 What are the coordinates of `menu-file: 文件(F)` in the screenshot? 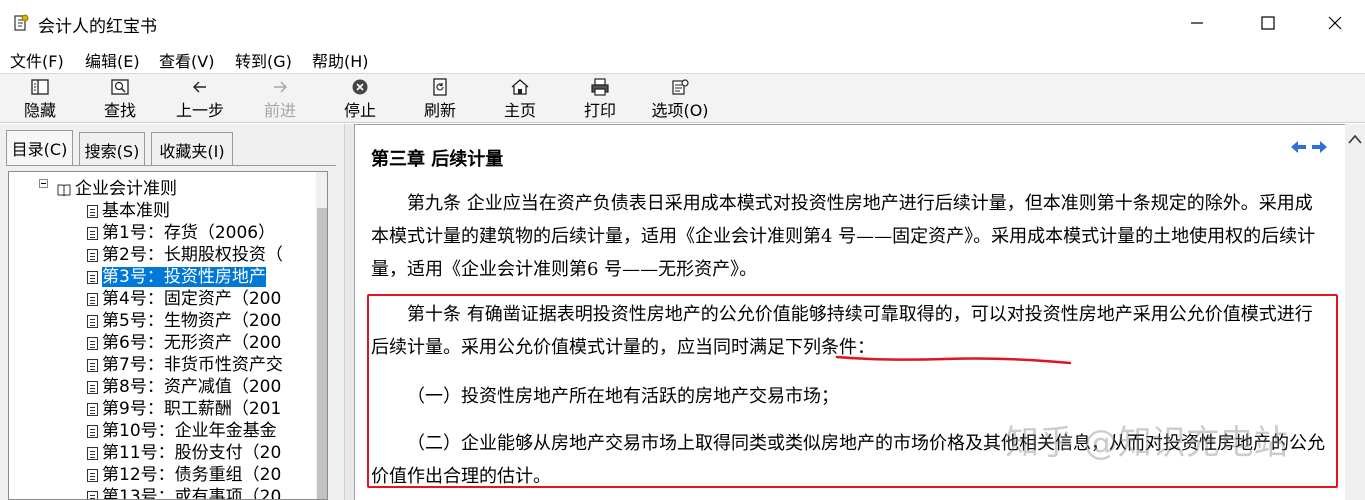 It's located at (37, 60).